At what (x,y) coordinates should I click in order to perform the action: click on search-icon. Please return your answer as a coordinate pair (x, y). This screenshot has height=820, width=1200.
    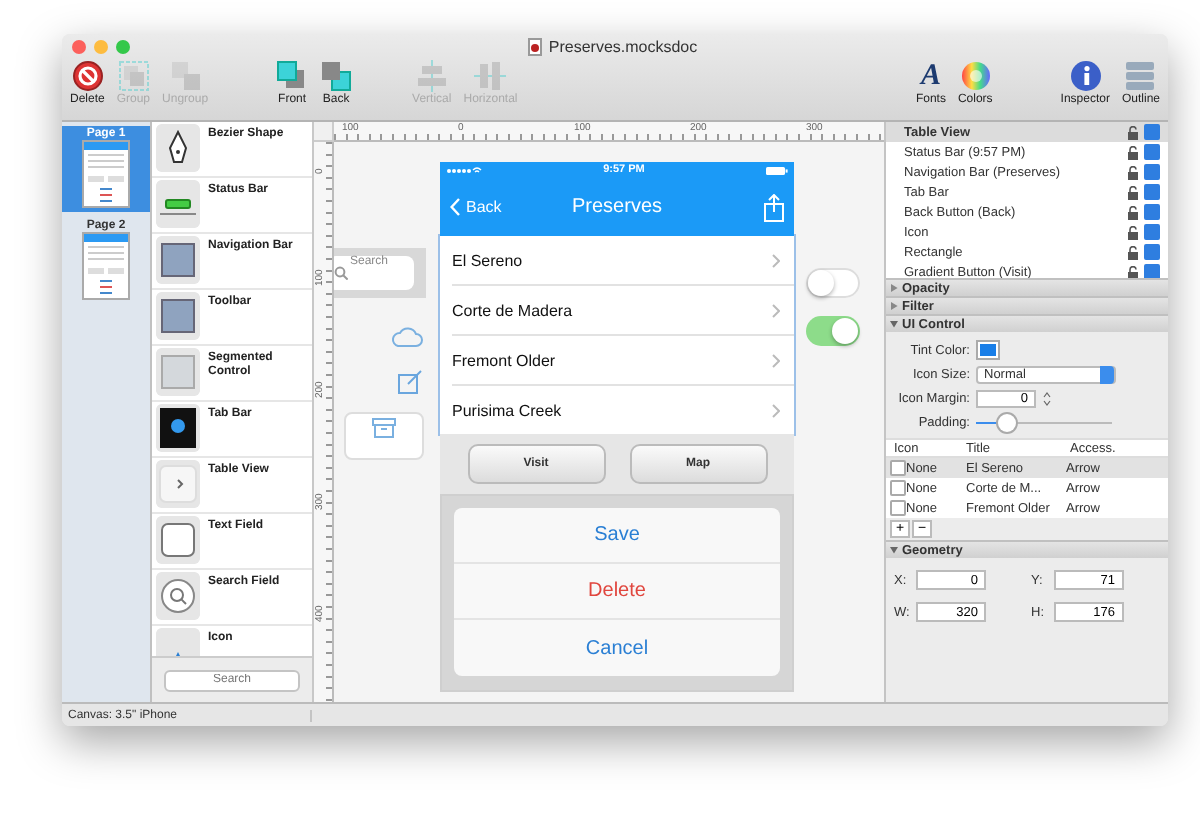
    Looking at the image, I should click on (341, 273).